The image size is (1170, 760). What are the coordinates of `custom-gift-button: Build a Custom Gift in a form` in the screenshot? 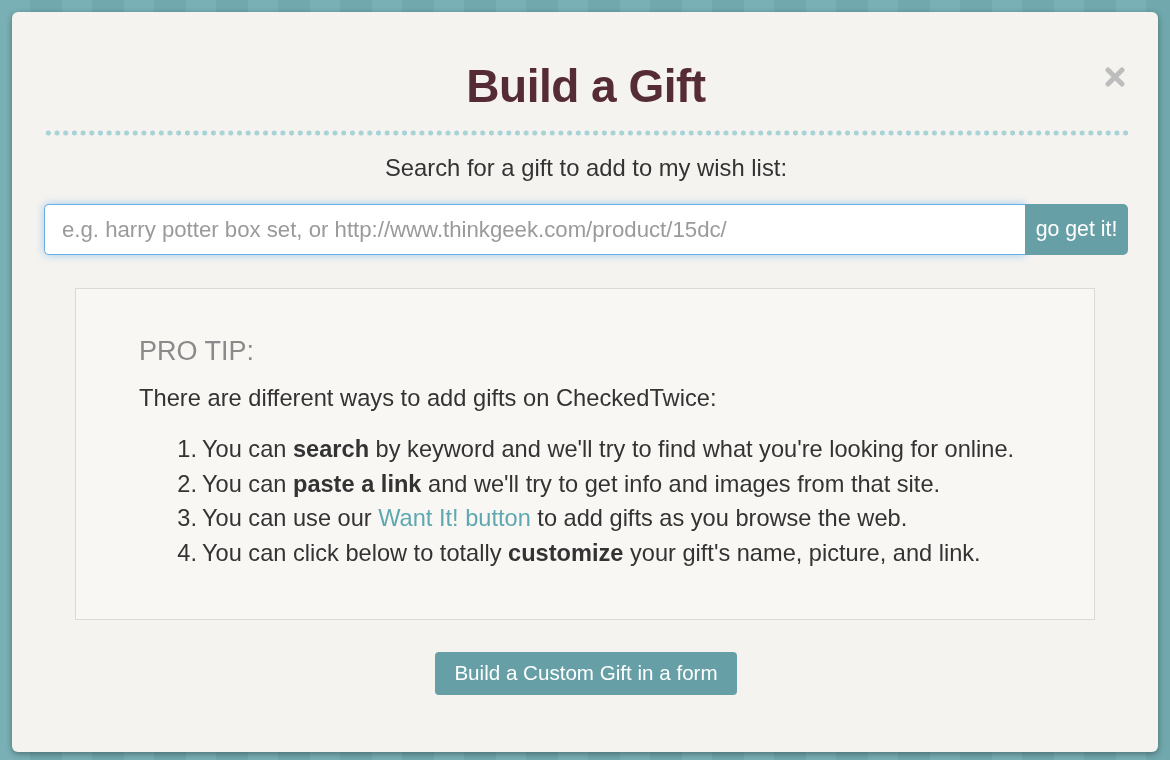 It's located at (586, 673).